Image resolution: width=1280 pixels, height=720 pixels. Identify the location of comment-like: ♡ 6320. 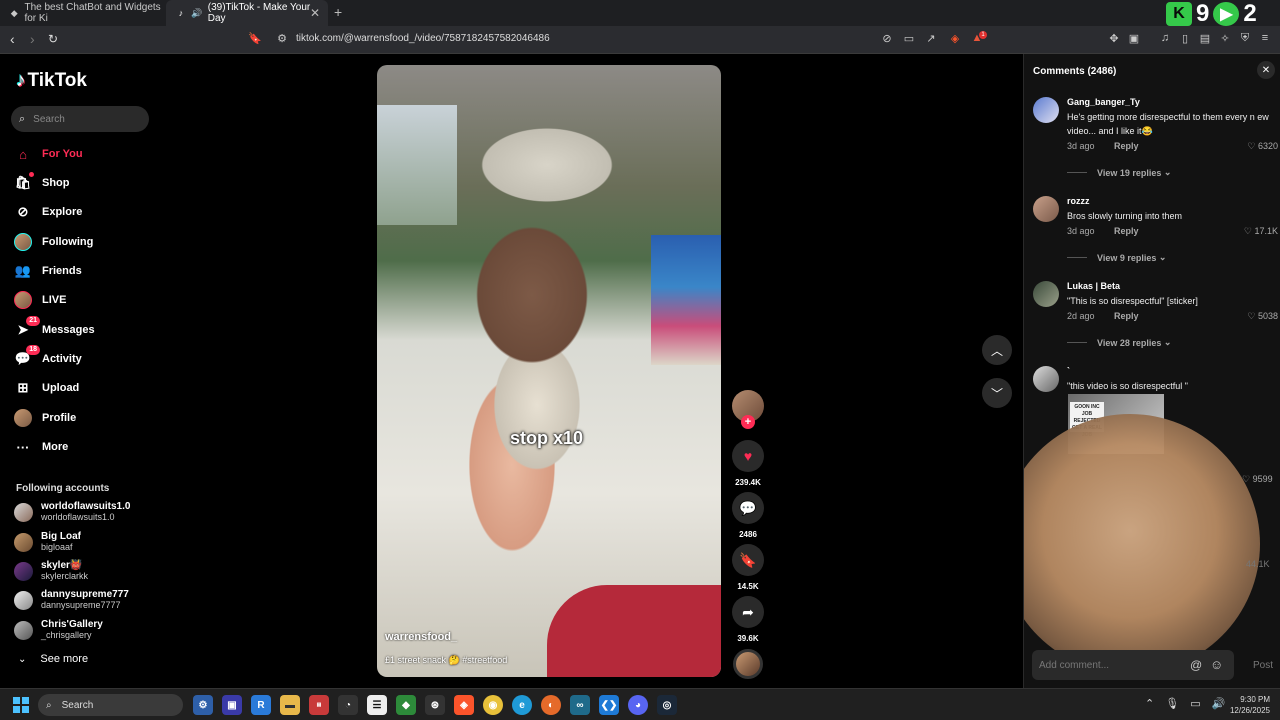
(1262, 146).